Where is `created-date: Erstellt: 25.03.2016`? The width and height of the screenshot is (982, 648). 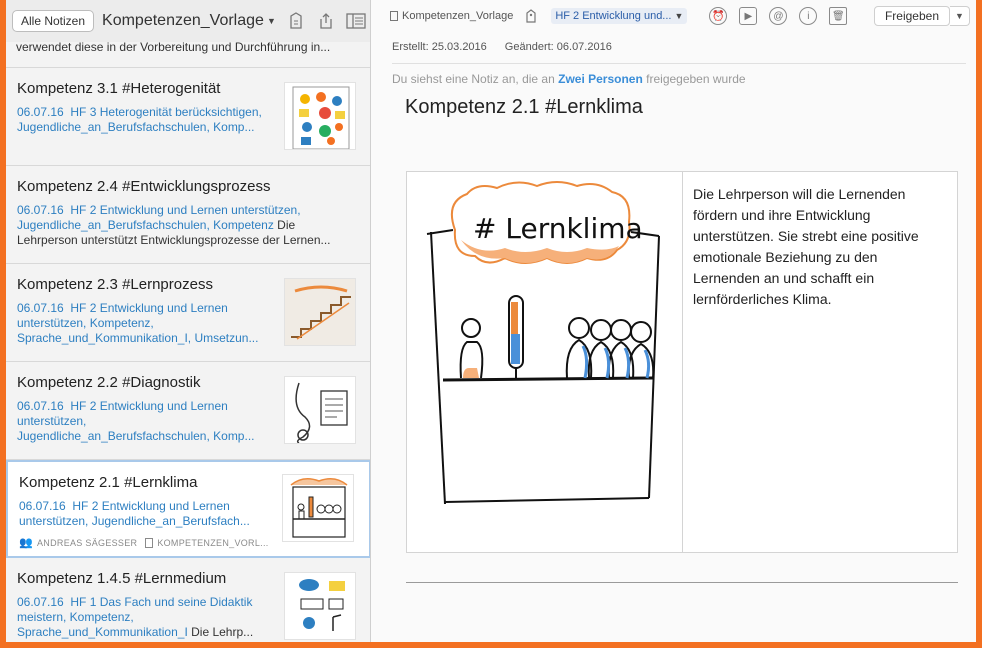
created-date: Erstellt: 25.03.2016 is located at coordinates (439, 47).